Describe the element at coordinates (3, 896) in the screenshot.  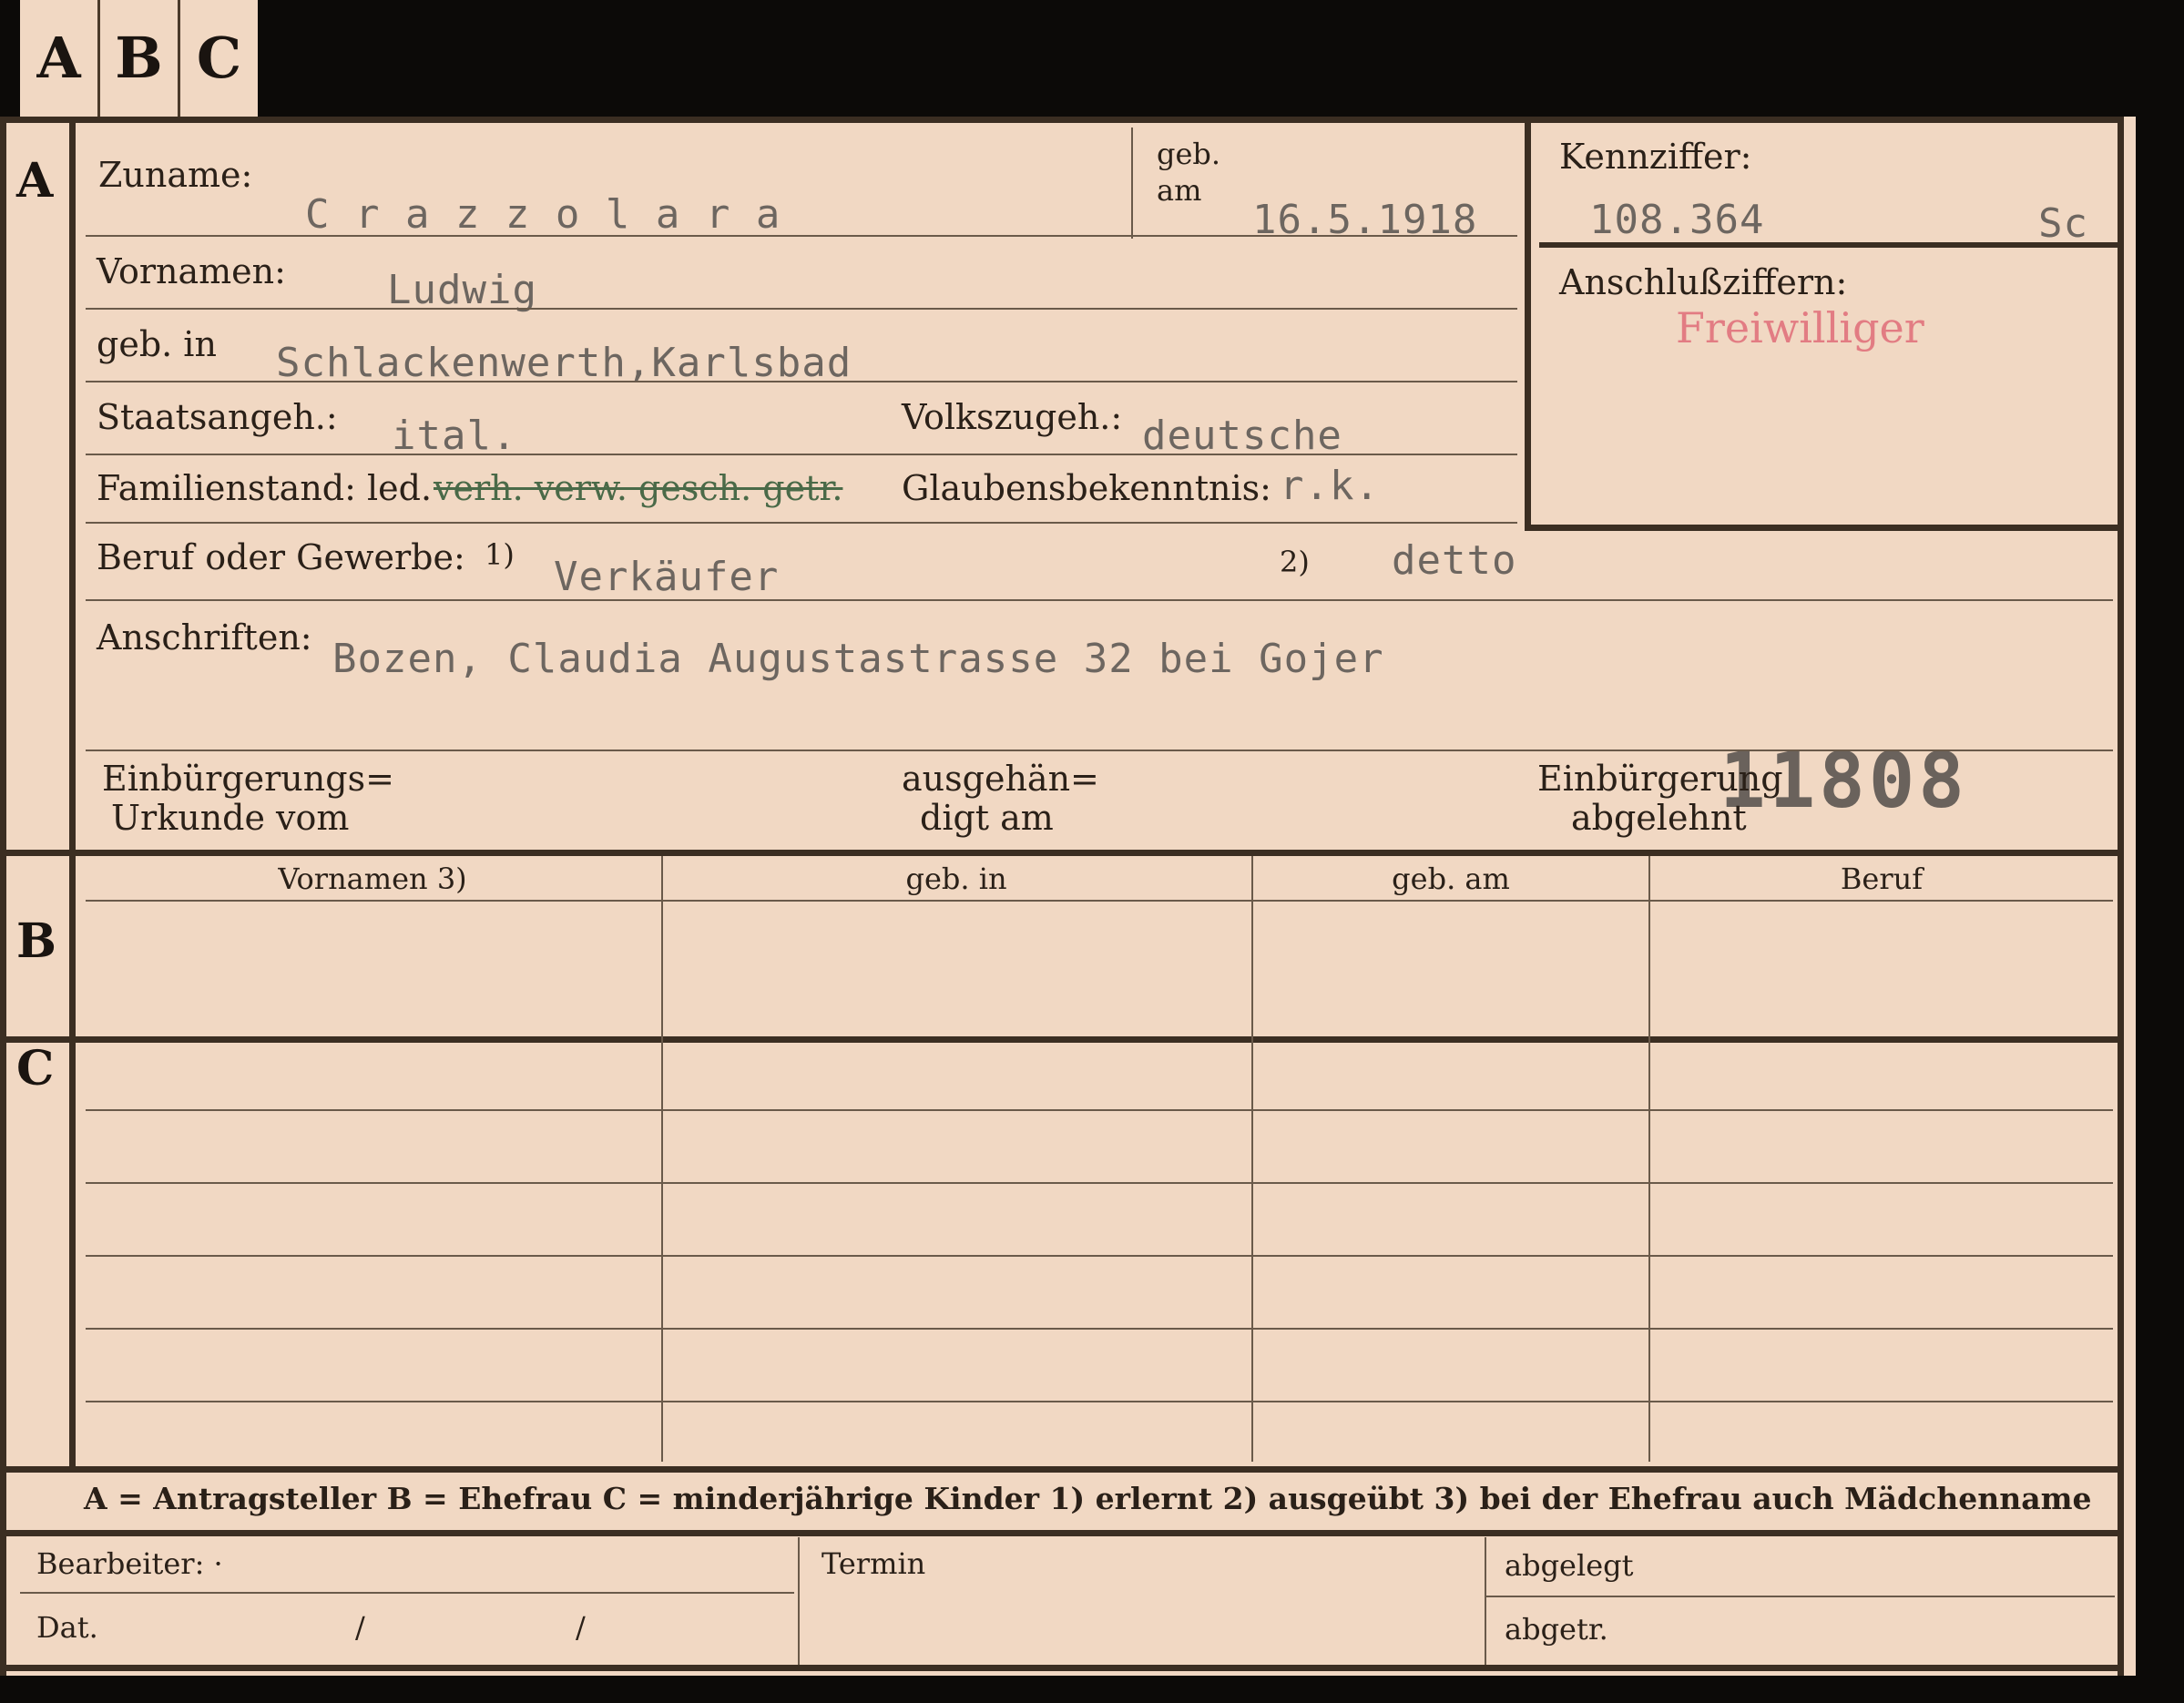
I see `left-border` at that location.